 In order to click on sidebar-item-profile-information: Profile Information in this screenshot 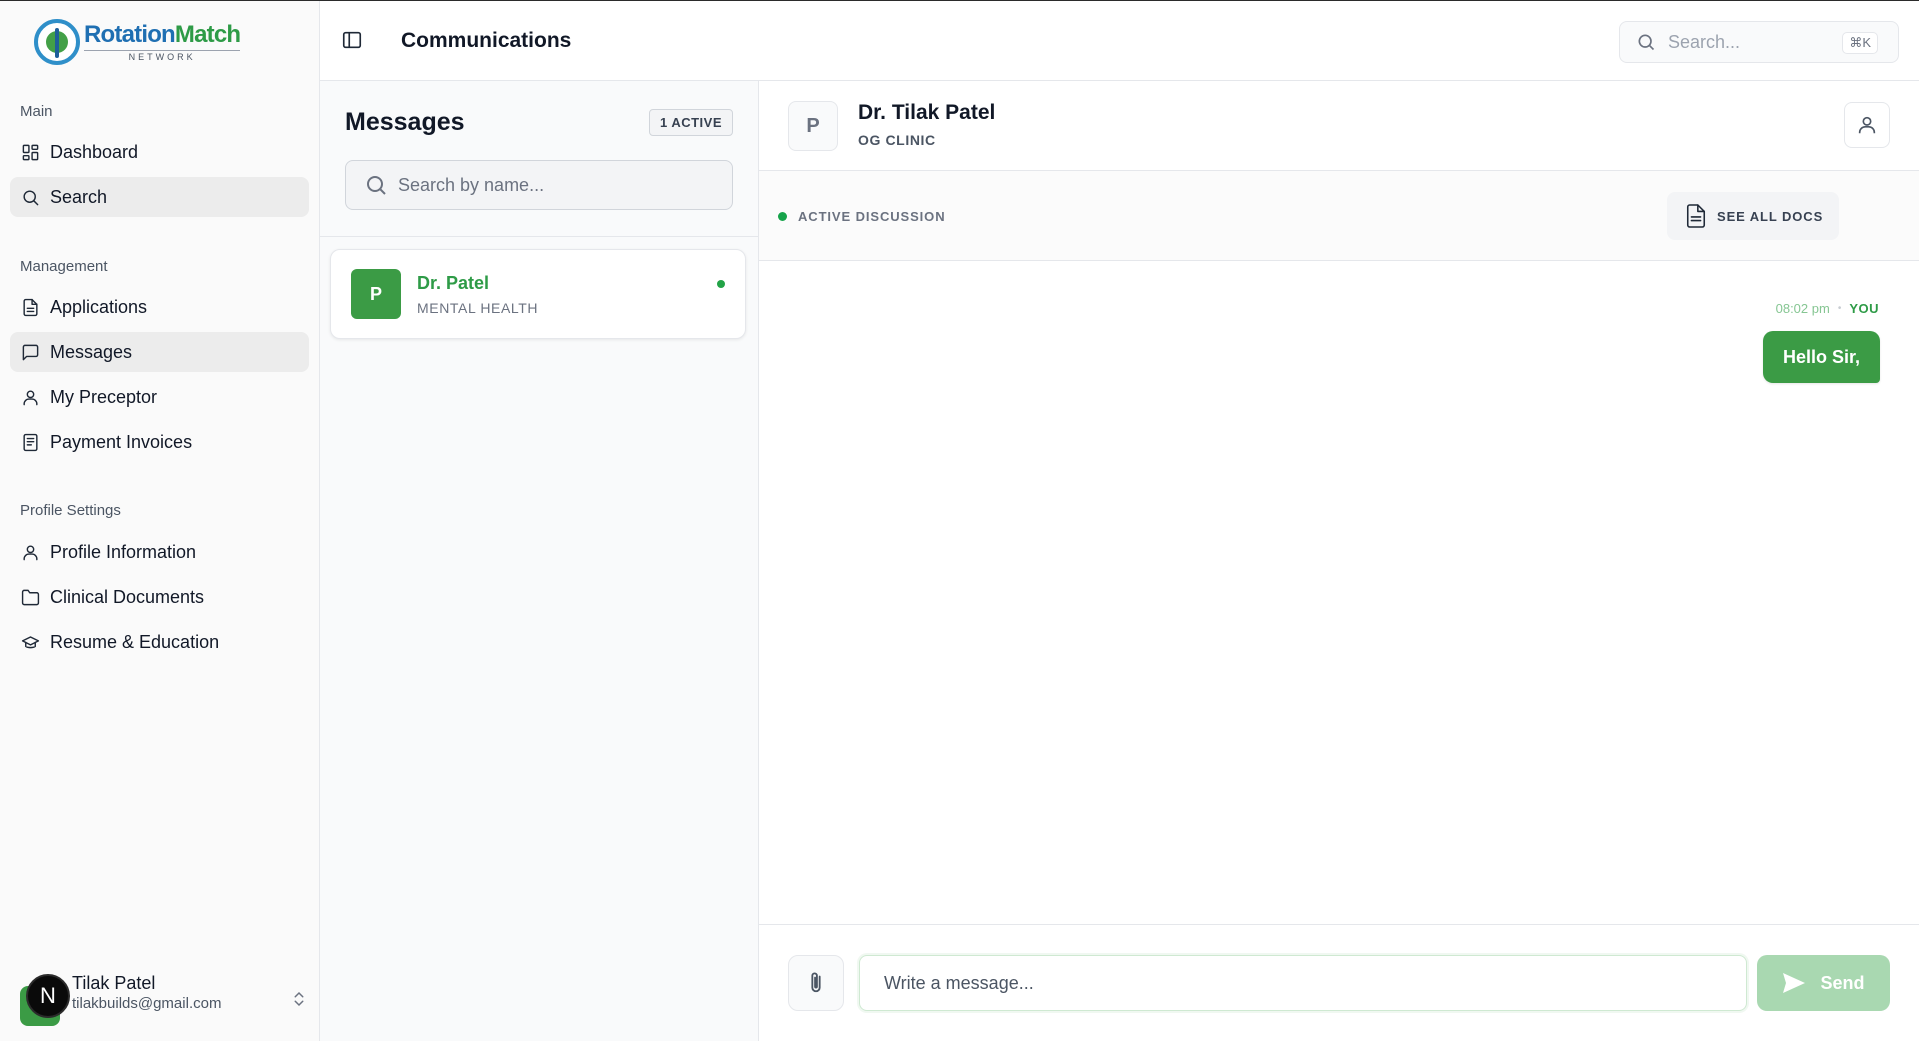, I will do `click(159, 552)`.